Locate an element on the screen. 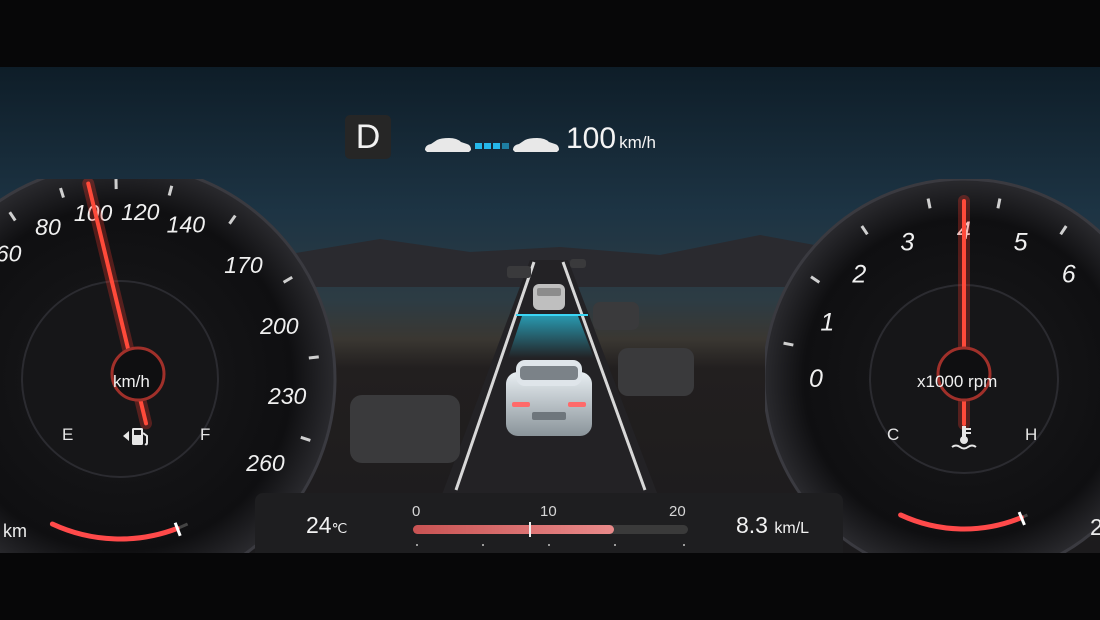 The width and height of the screenshot is (1100, 620). outside-temp-value: 24 is located at coordinates (319, 525).